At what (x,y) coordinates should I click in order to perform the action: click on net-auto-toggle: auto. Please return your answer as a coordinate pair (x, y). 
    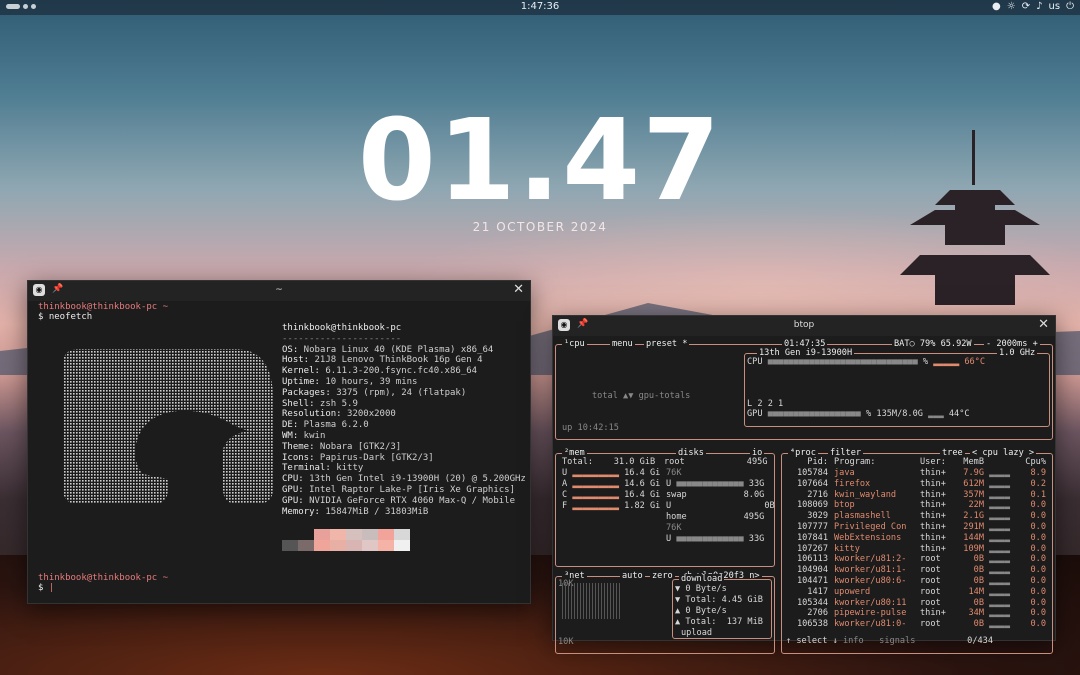
    Looking at the image, I should click on (632, 576).